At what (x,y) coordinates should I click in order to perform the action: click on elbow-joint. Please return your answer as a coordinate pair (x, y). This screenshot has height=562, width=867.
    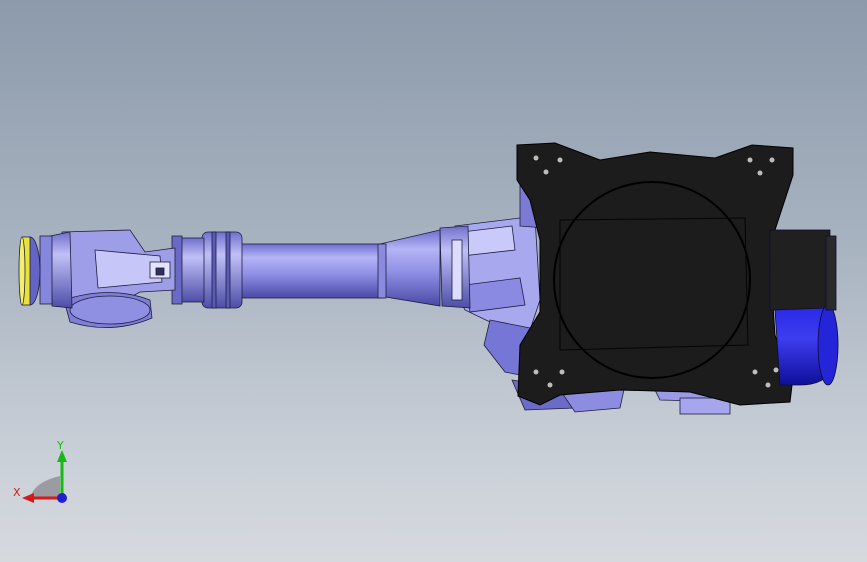
    Looking at the image, I should click on (455, 267).